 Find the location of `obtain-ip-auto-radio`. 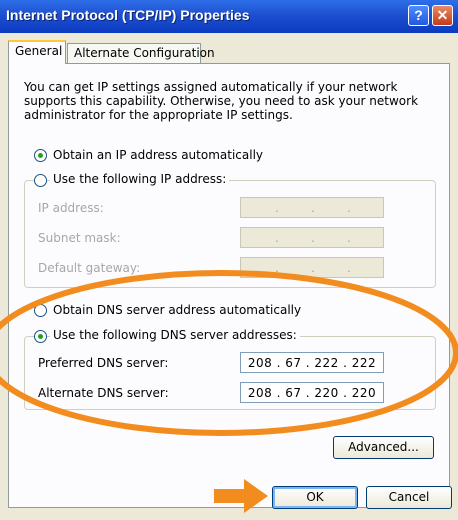

obtain-ip-auto-radio is located at coordinates (40, 155).